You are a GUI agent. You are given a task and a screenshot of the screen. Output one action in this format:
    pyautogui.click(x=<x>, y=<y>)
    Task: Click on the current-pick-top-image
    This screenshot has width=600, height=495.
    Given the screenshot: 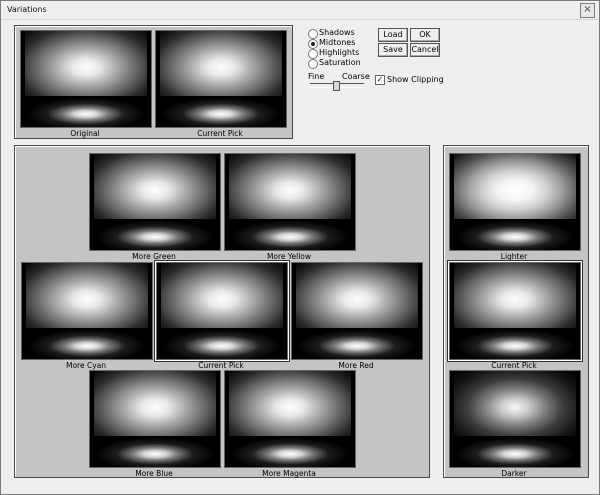 What is the action you would take?
    pyautogui.click(x=221, y=79)
    